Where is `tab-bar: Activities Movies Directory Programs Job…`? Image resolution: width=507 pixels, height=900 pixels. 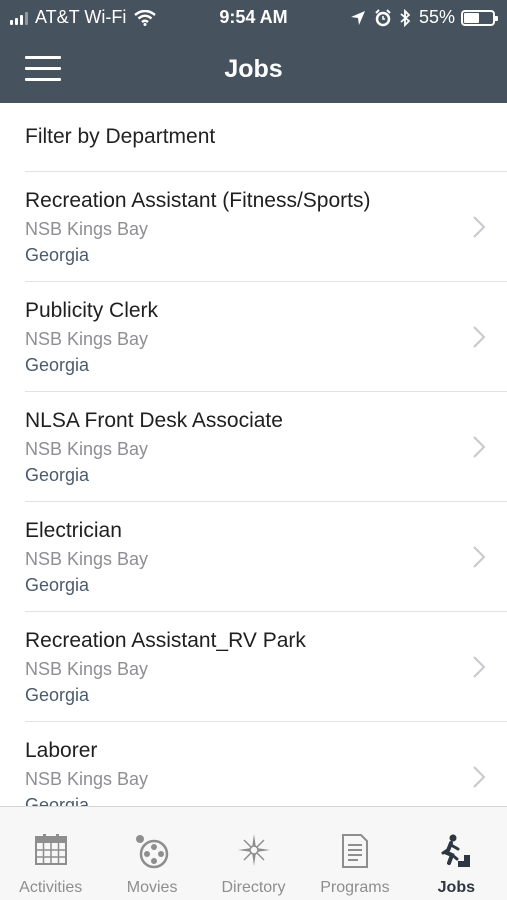
tab-bar: Activities Movies Directory Programs Job… is located at coordinates (253, 853).